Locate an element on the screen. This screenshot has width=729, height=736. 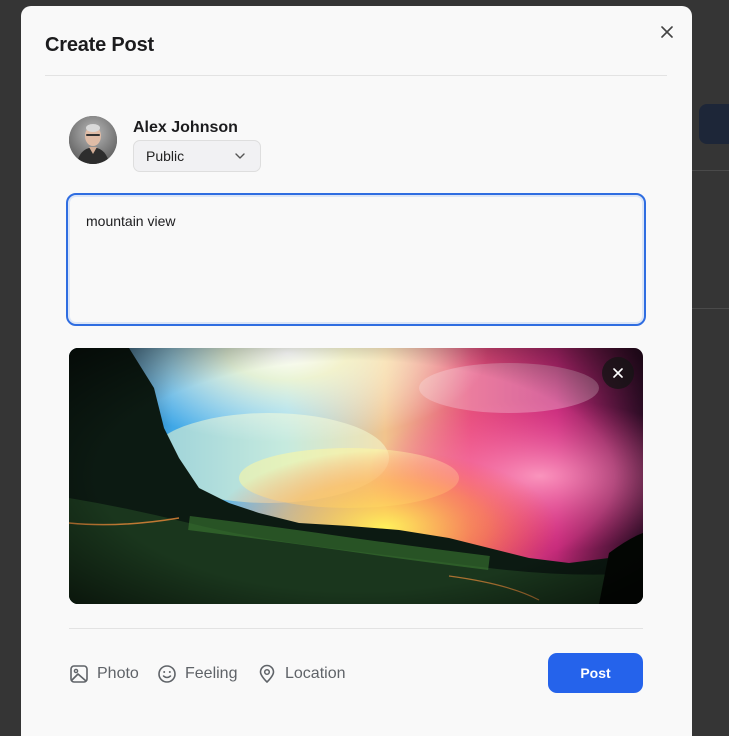
post-button: Post is located at coordinates (595, 673).